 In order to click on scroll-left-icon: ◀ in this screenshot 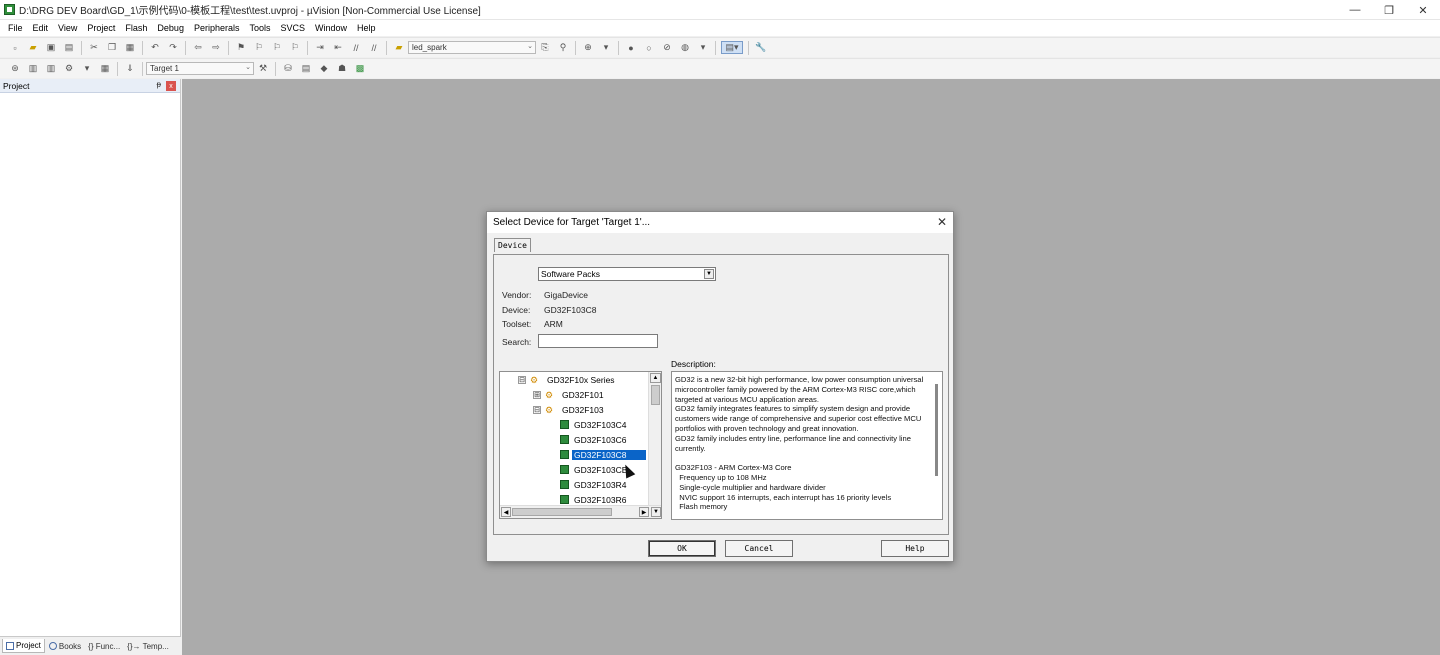, I will do `click(506, 512)`.